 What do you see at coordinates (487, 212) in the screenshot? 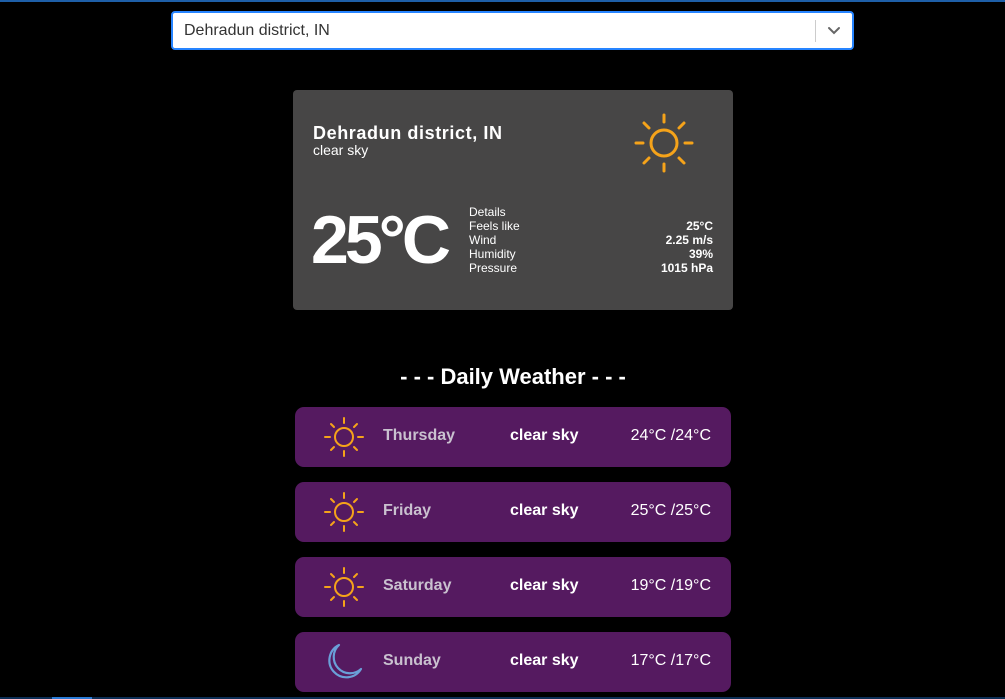
I see `details-header: Details` at bounding box center [487, 212].